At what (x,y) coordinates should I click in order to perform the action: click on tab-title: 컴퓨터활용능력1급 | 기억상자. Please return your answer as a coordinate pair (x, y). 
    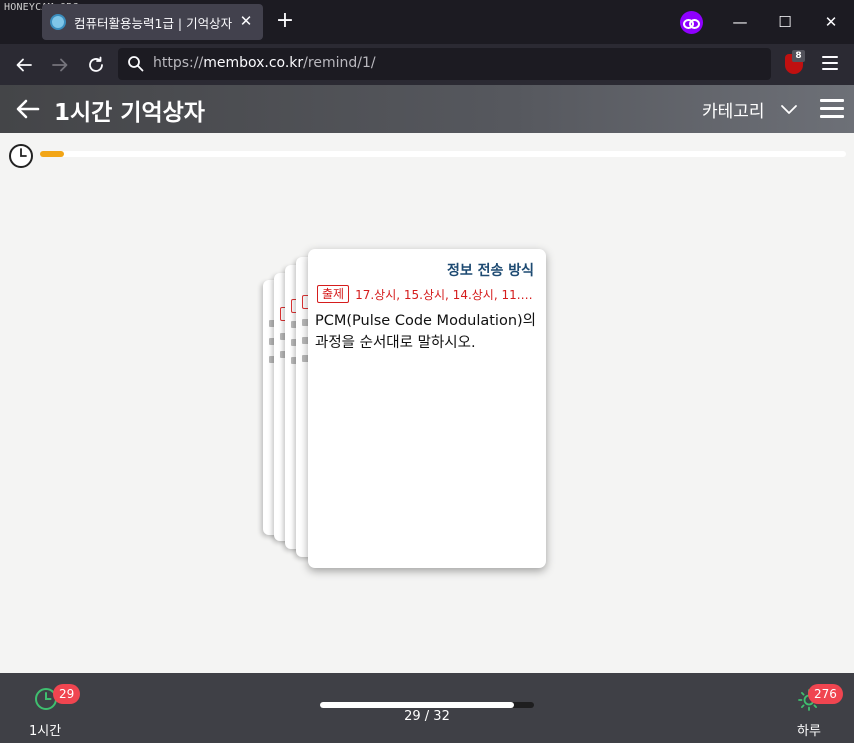
    Looking at the image, I should click on (153, 23).